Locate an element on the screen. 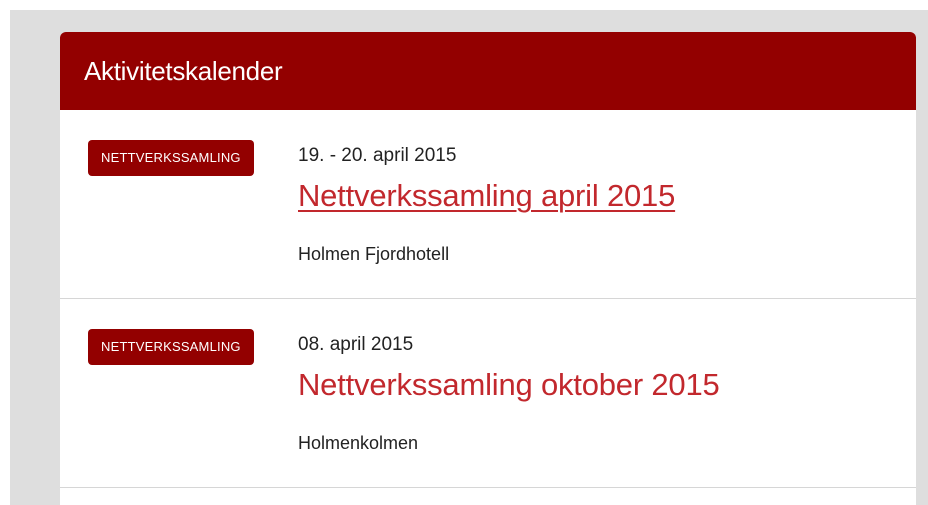 The width and height of the screenshot is (928, 505). event-title-link: Nettverkssamling april 2015 is located at coordinates (486, 196).